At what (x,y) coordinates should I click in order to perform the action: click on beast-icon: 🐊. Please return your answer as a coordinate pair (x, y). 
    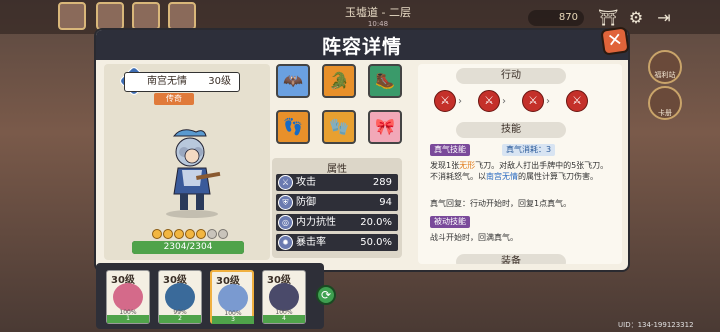
    Looking at the image, I should click on (339, 80).